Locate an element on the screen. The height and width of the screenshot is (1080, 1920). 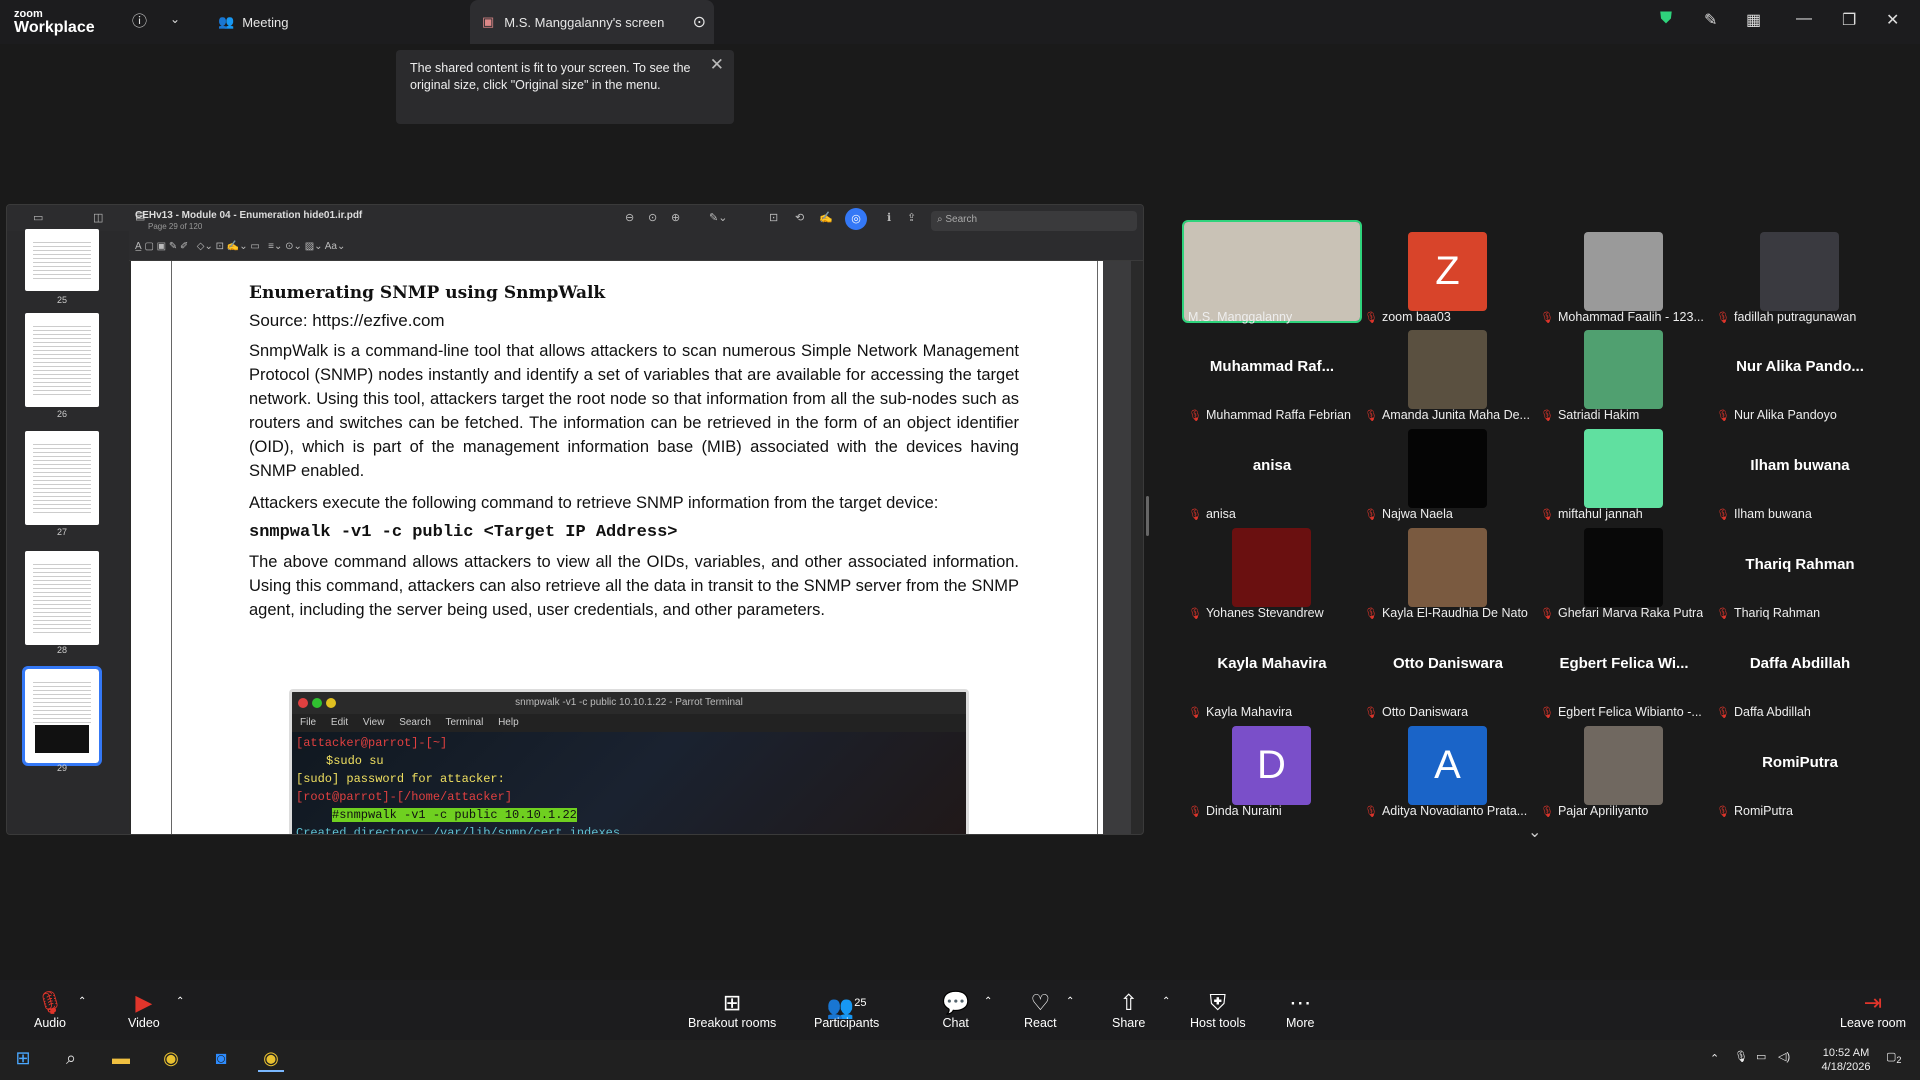
pdf-search-field: ⌕ Search is located at coordinates (1034, 221).